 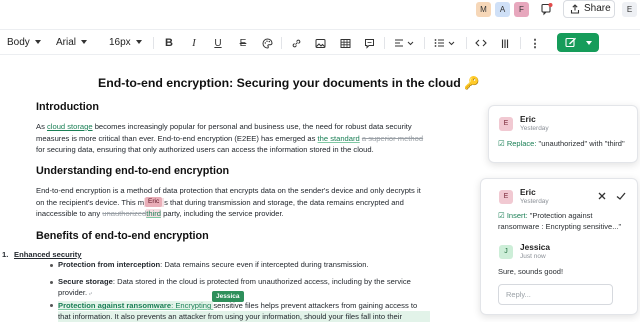 What do you see at coordinates (267, 43) in the screenshot?
I see `color-palette-icon` at bounding box center [267, 43].